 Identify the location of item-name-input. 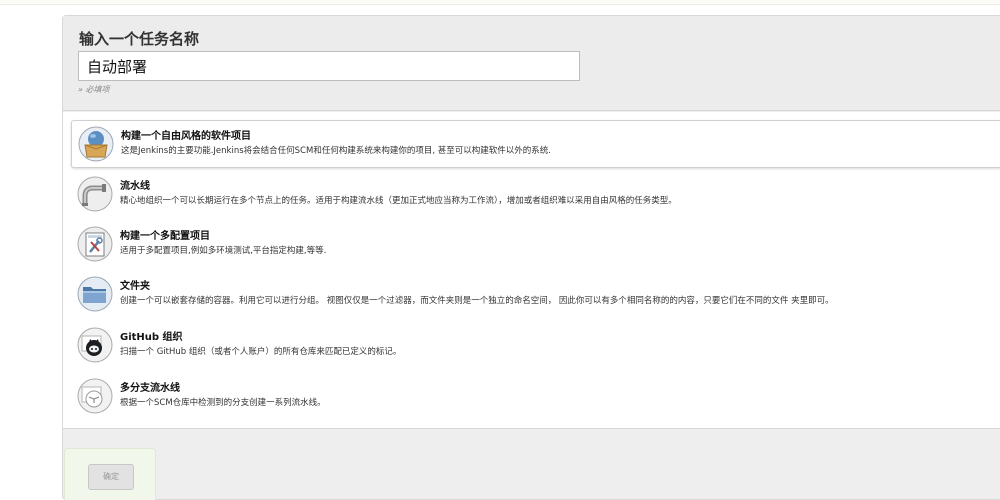
(329, 66).